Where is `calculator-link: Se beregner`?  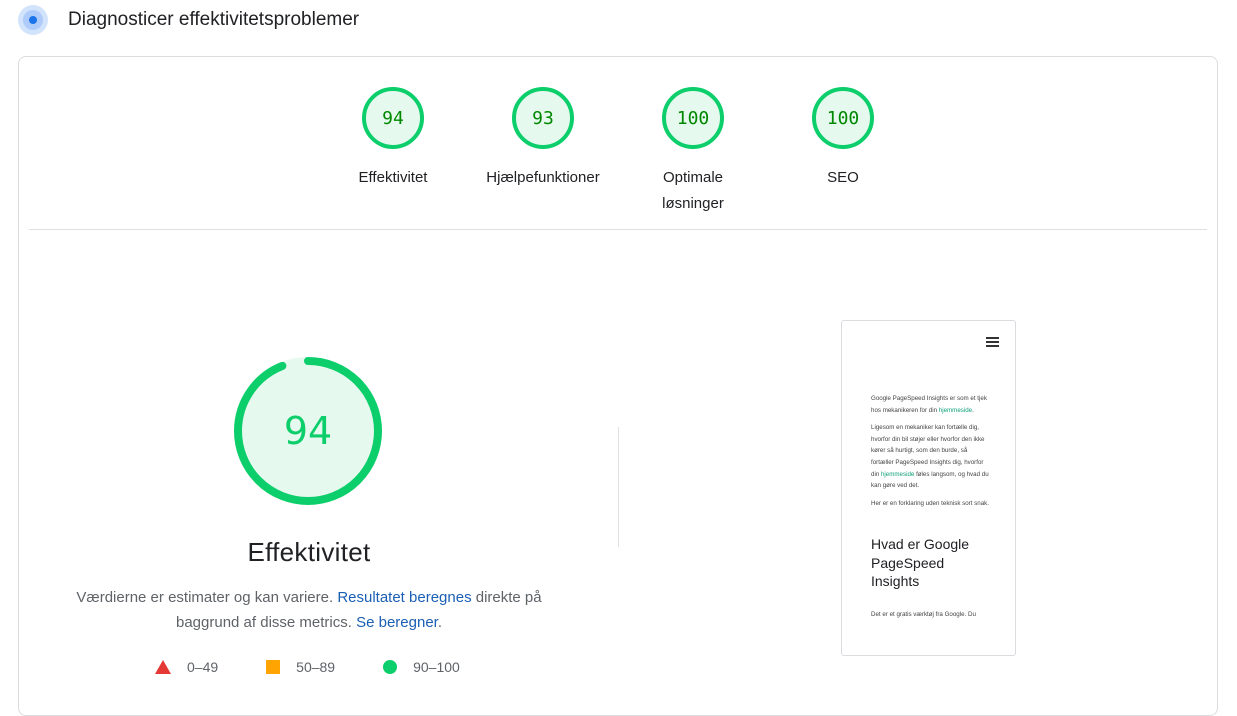
calculator-link: Se beregner is located at coordinates (397, 622).